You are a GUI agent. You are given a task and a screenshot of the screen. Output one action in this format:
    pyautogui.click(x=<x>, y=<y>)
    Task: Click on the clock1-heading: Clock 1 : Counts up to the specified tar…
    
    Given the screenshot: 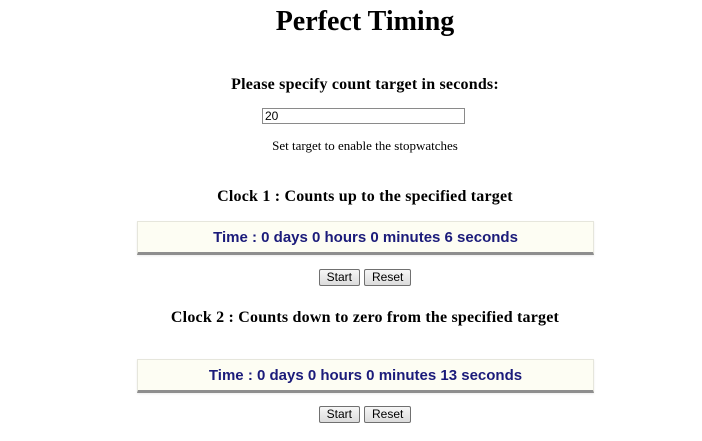 What is the action you would take?
    pyautogui.click(x=365, y=196)
    